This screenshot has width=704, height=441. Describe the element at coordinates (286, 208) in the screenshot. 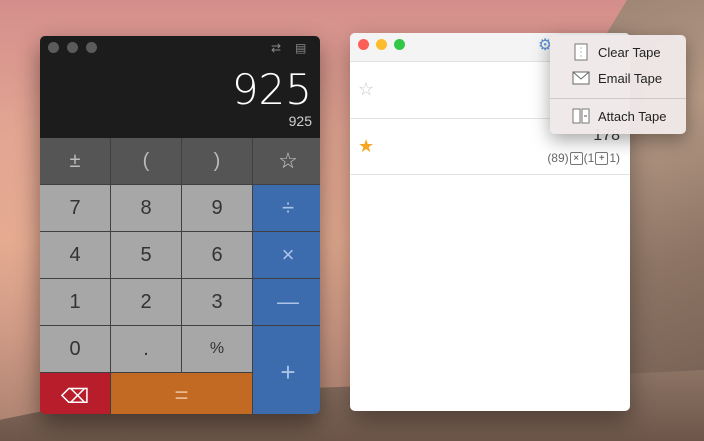

I see `divide-key: ÷` at that location.